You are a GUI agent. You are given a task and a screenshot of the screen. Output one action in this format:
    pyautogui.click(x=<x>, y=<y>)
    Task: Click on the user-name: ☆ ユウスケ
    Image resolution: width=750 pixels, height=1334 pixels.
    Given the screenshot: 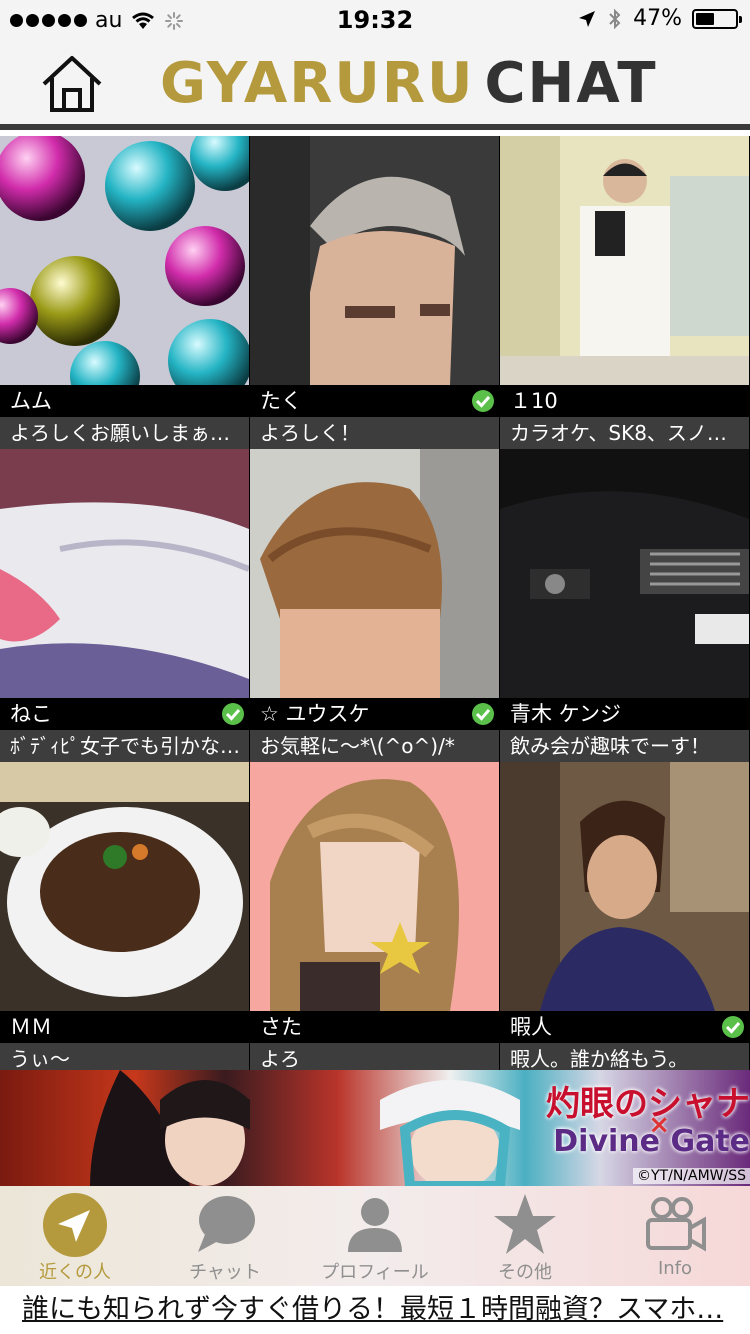 What is the action you would take?
    pyautogui.click(x=374, y=714)
    